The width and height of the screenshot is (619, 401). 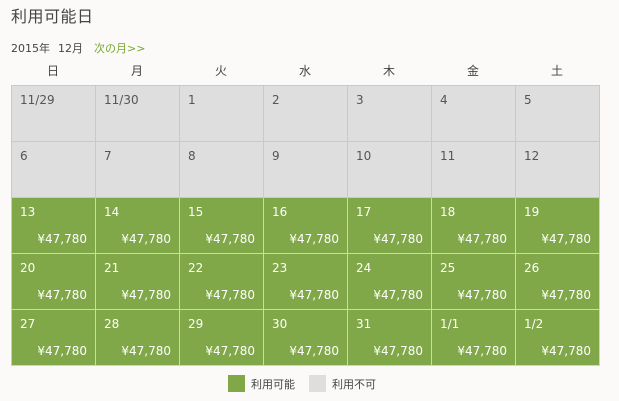 What do you see at coordinates (534, 324) in the screenshot?
I see `day-number: 1/2` at bounding box center [534, 324].